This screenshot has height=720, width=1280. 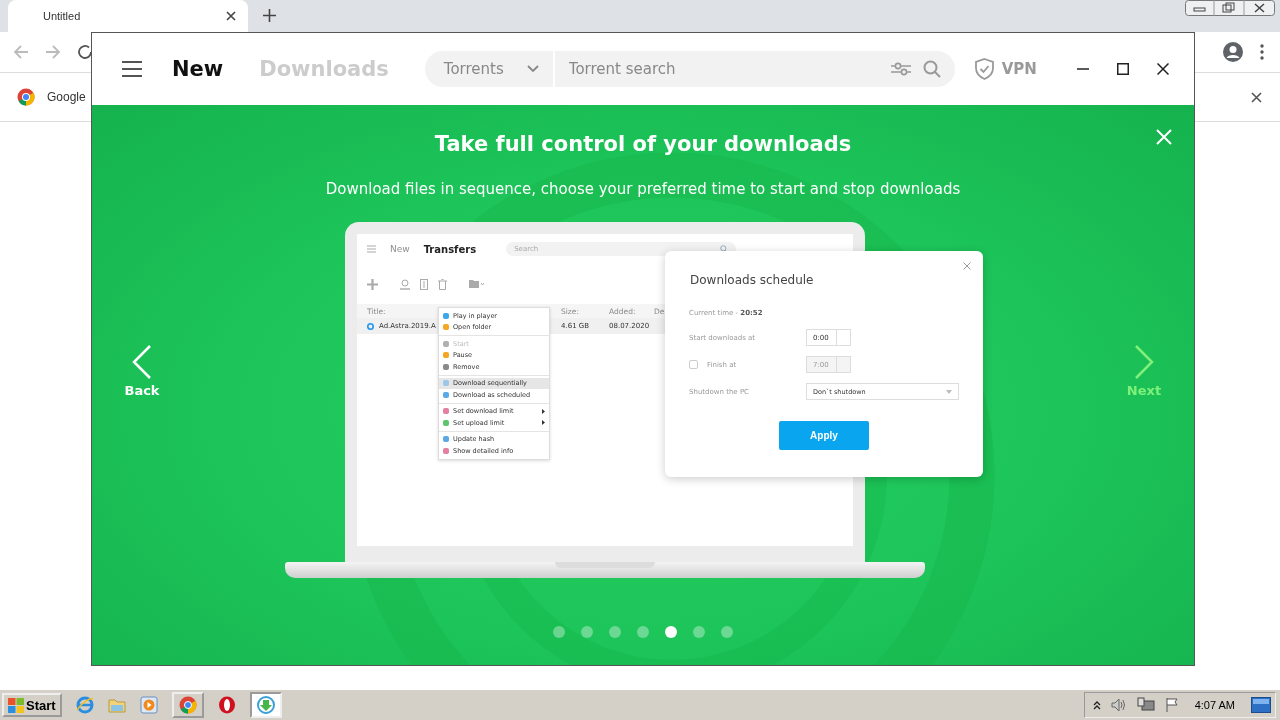 I want to click on checkbox, so click(x=693, y=364).